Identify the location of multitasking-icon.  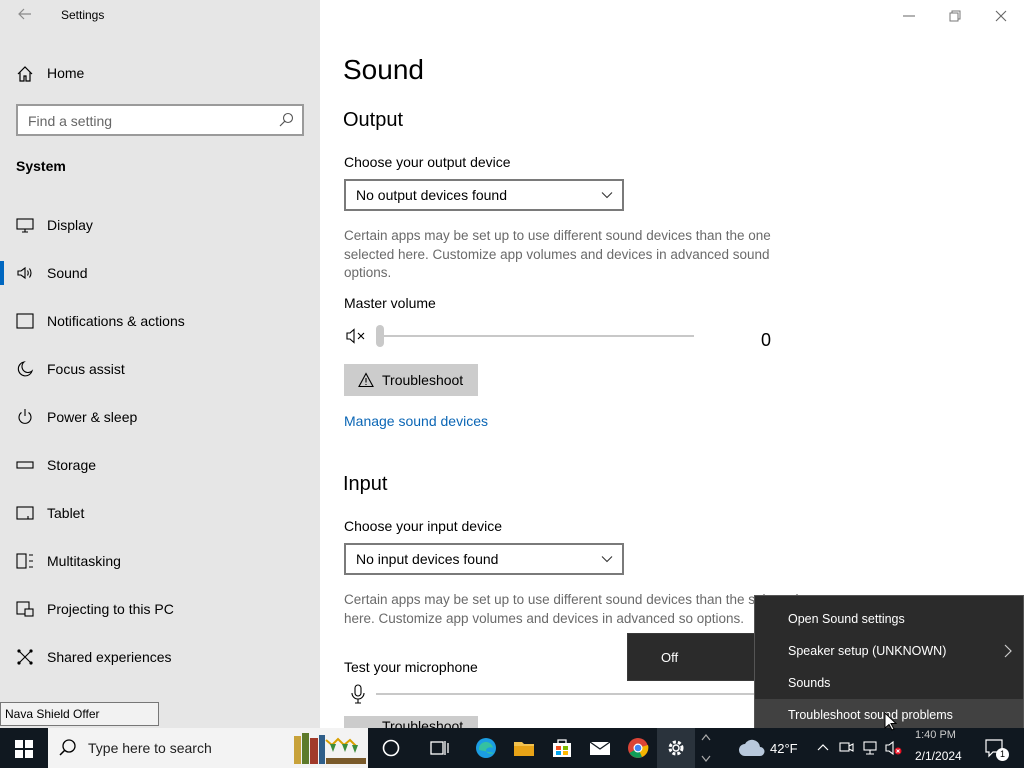
(24, 561).